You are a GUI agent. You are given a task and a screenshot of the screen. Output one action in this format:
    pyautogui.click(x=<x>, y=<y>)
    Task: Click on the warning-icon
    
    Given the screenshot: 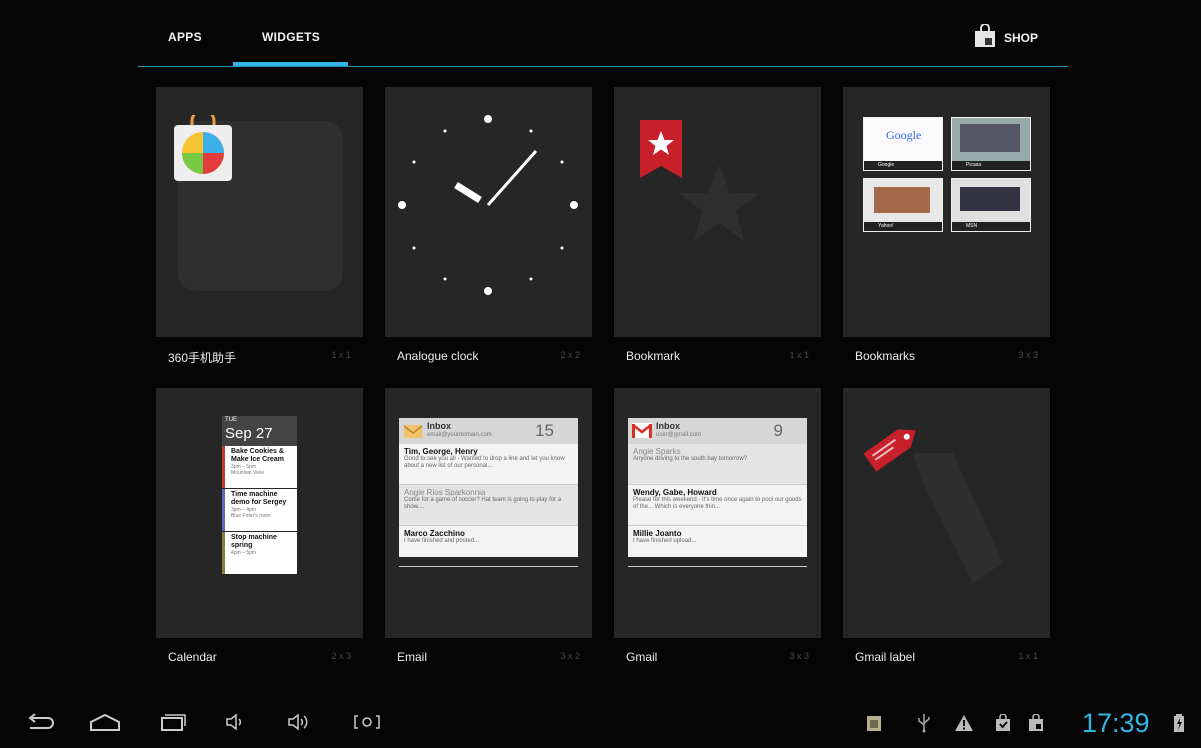 What is the action you would take?
    pyautogui.click(x=964, y=723)
    